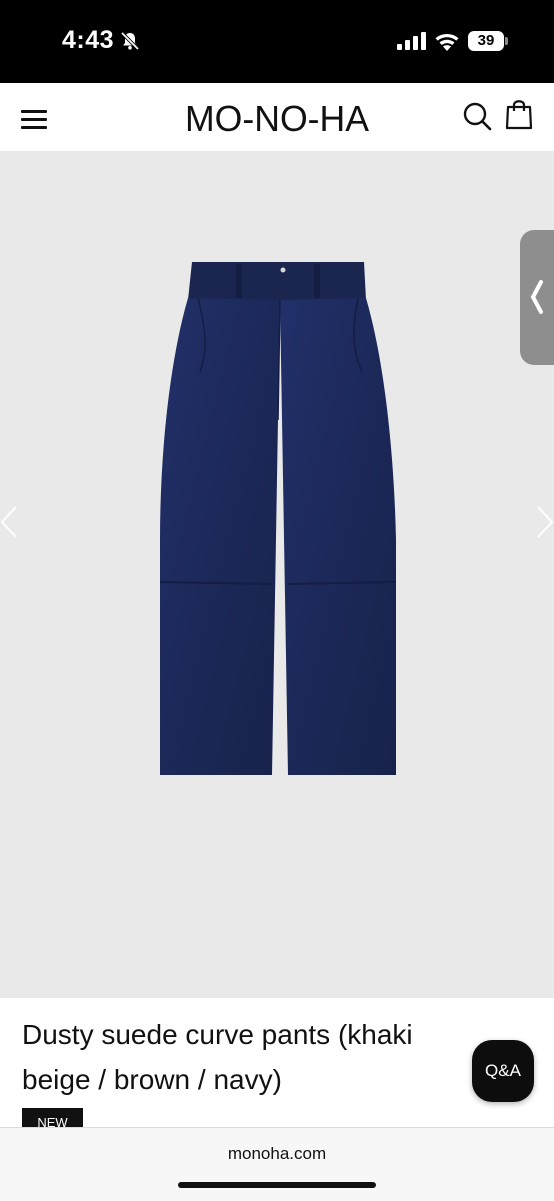 The width and height of the screenshot is (554, 1201). Describe the element at coordinates (277, 41) in the screenshot. I see `status-bar: 4:43 39` at that location.